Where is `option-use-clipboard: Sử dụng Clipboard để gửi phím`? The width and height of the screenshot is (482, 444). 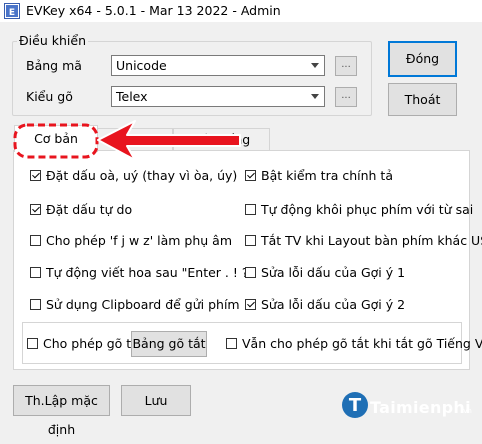
option-use-clipboard: Sử dụng Clipboard để gửi phím is located at coordinates (135, 304).